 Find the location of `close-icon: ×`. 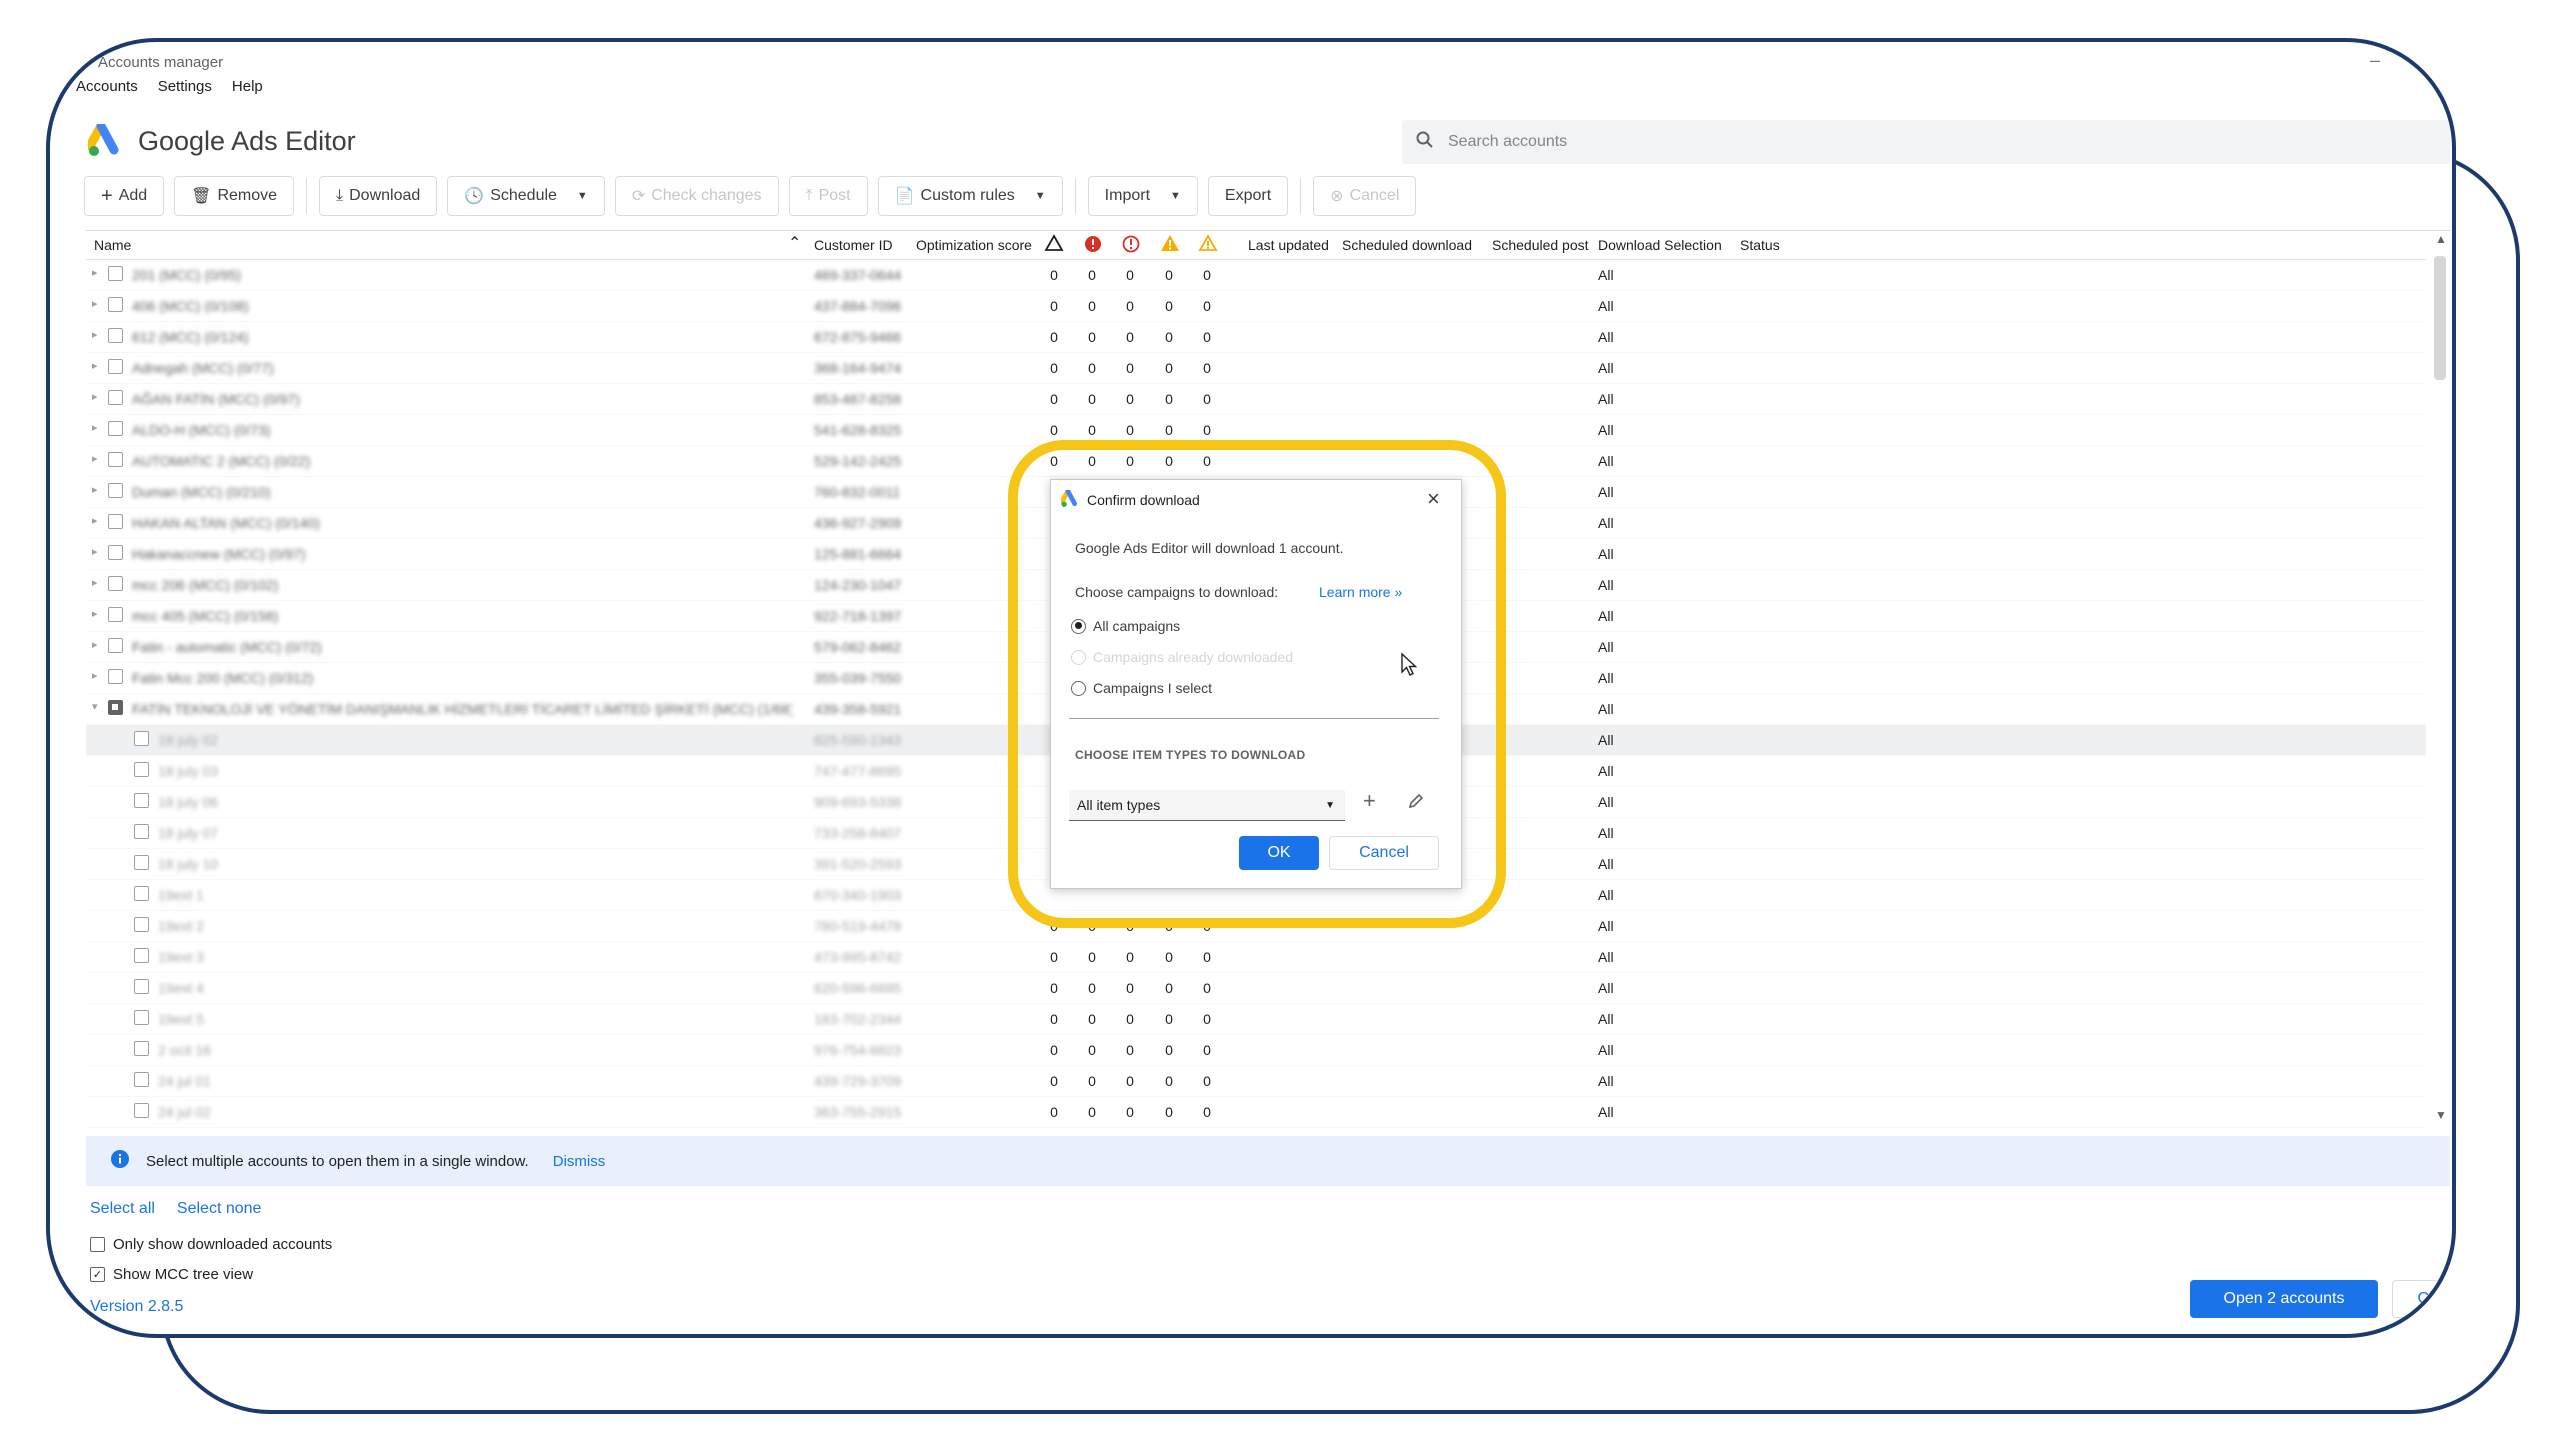

close-icon: × is located at coordinates (1433, 499).